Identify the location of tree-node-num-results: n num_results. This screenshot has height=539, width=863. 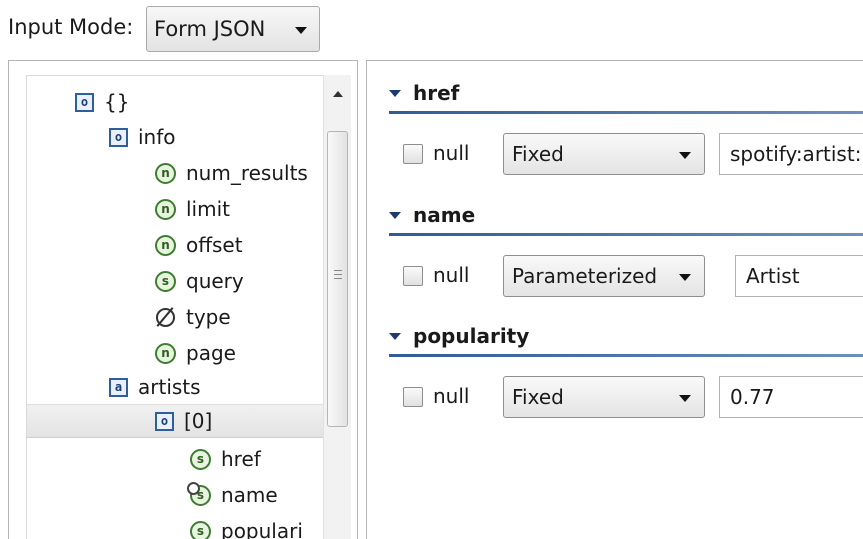
(231, 173).